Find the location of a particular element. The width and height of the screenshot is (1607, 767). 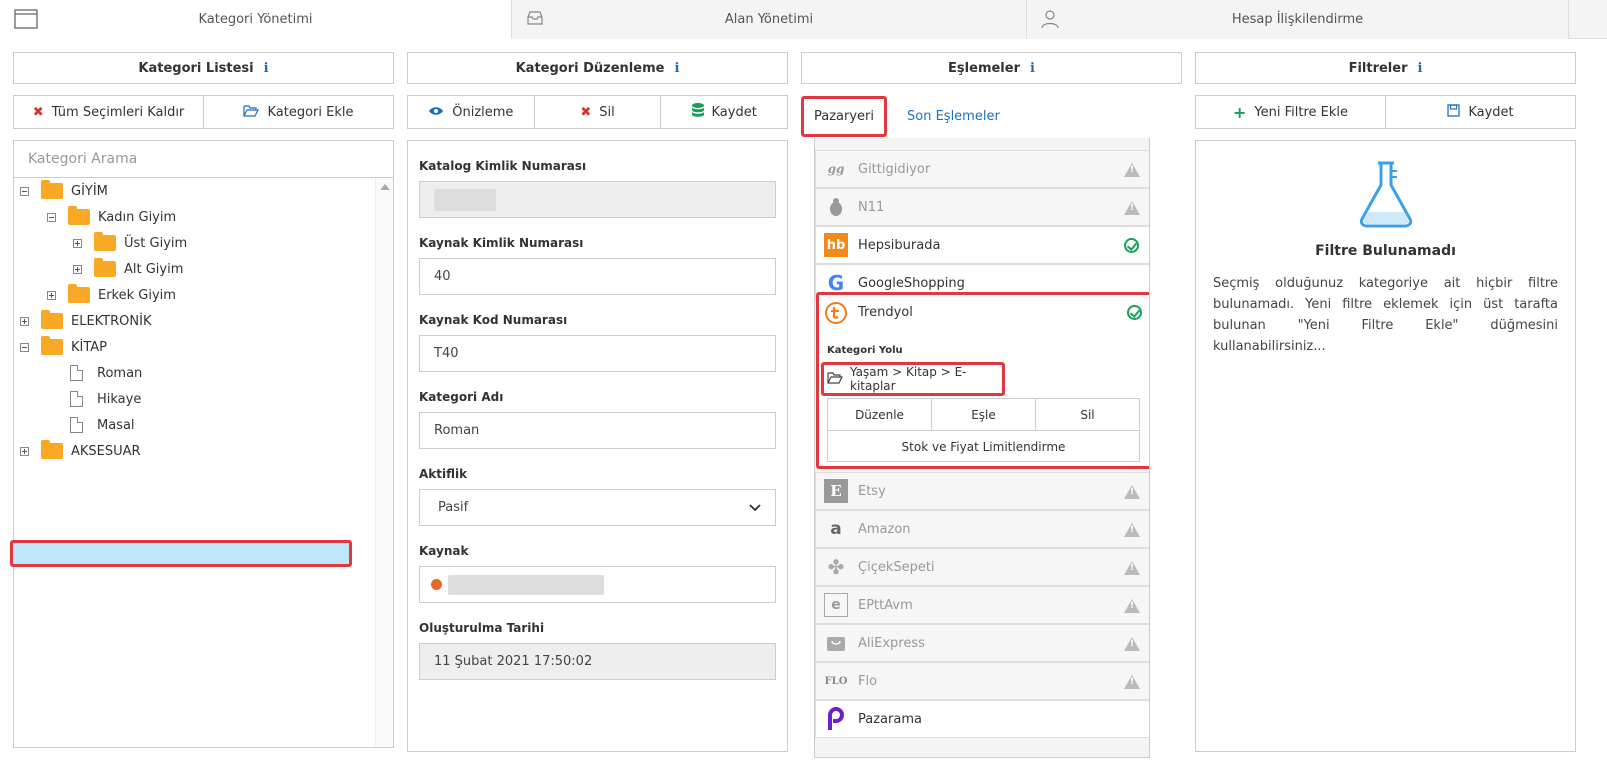

tab-recent-mappings: Son Eşlemeler is located at coordinates (953, 116).